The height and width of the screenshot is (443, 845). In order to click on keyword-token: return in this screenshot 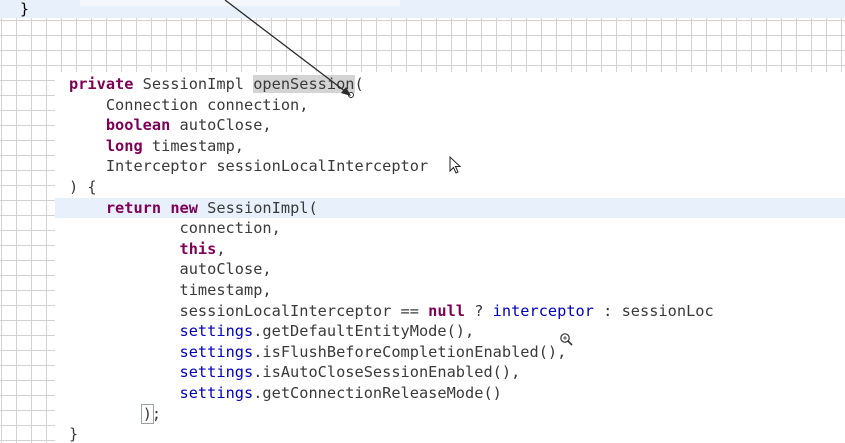, I will do `click(133, 207)`.